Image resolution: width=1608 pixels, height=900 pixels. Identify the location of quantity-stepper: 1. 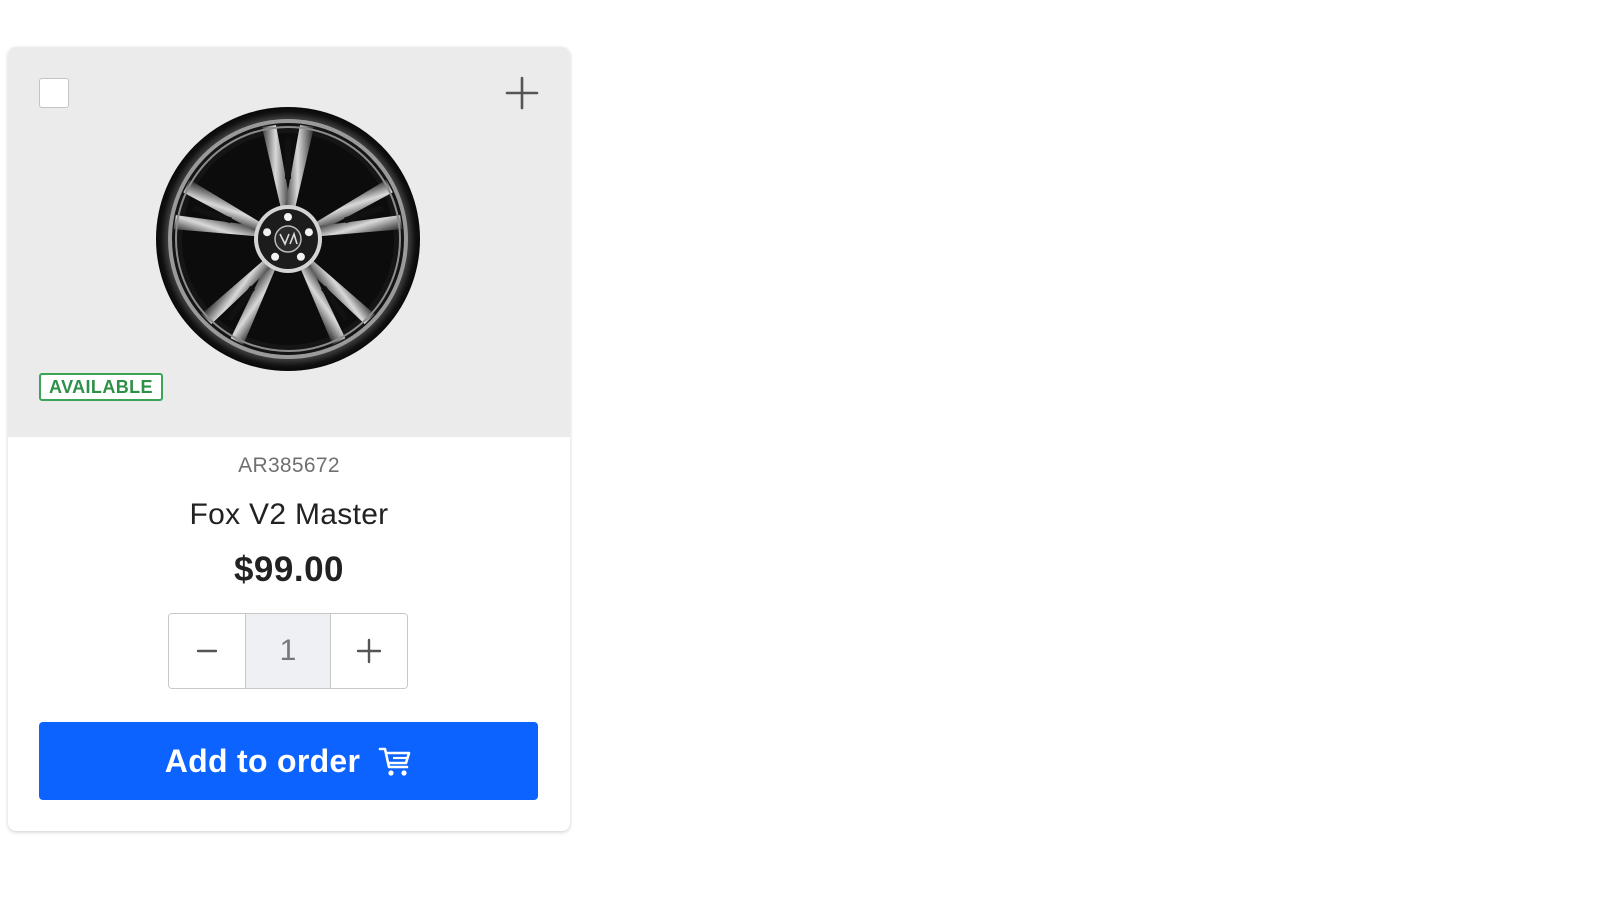
(288, 651).